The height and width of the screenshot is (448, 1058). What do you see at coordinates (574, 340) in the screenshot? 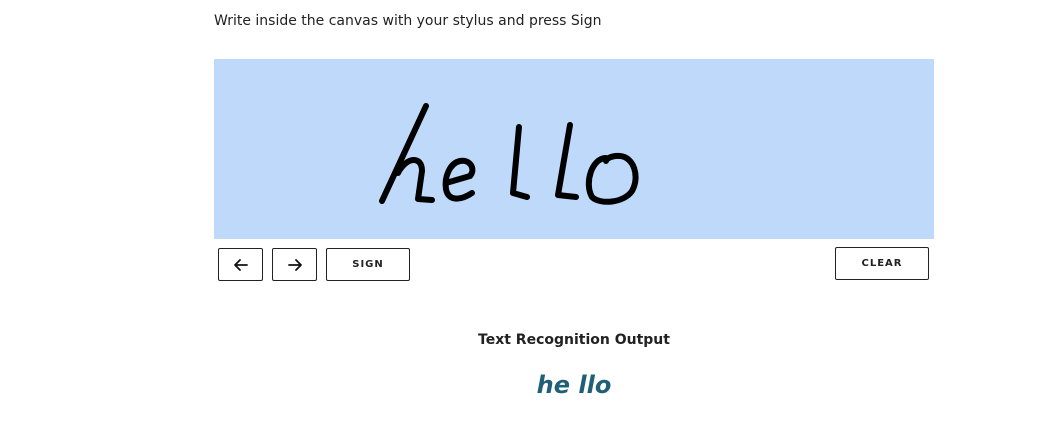
I see `output-title: Text Recognition Output` at bounding box center [574, 340].